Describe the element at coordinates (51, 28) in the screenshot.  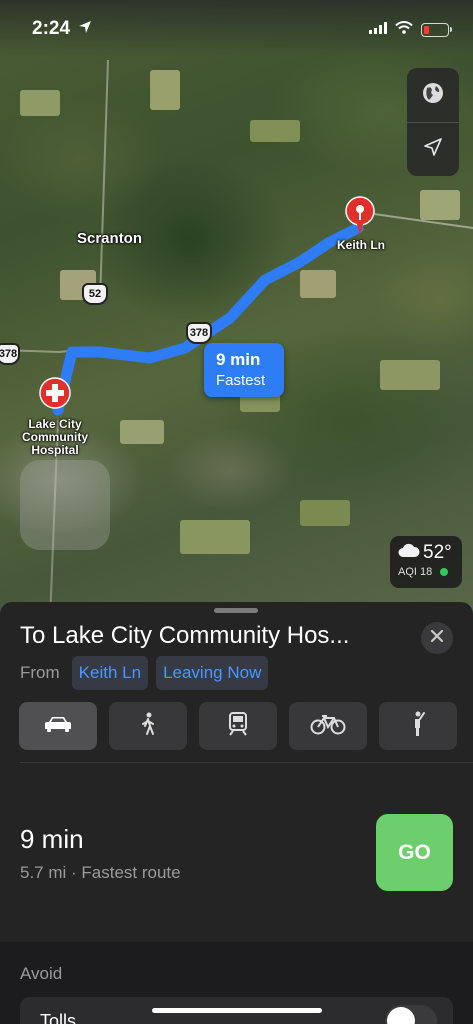
I see `status-time: 2:24` at that location.